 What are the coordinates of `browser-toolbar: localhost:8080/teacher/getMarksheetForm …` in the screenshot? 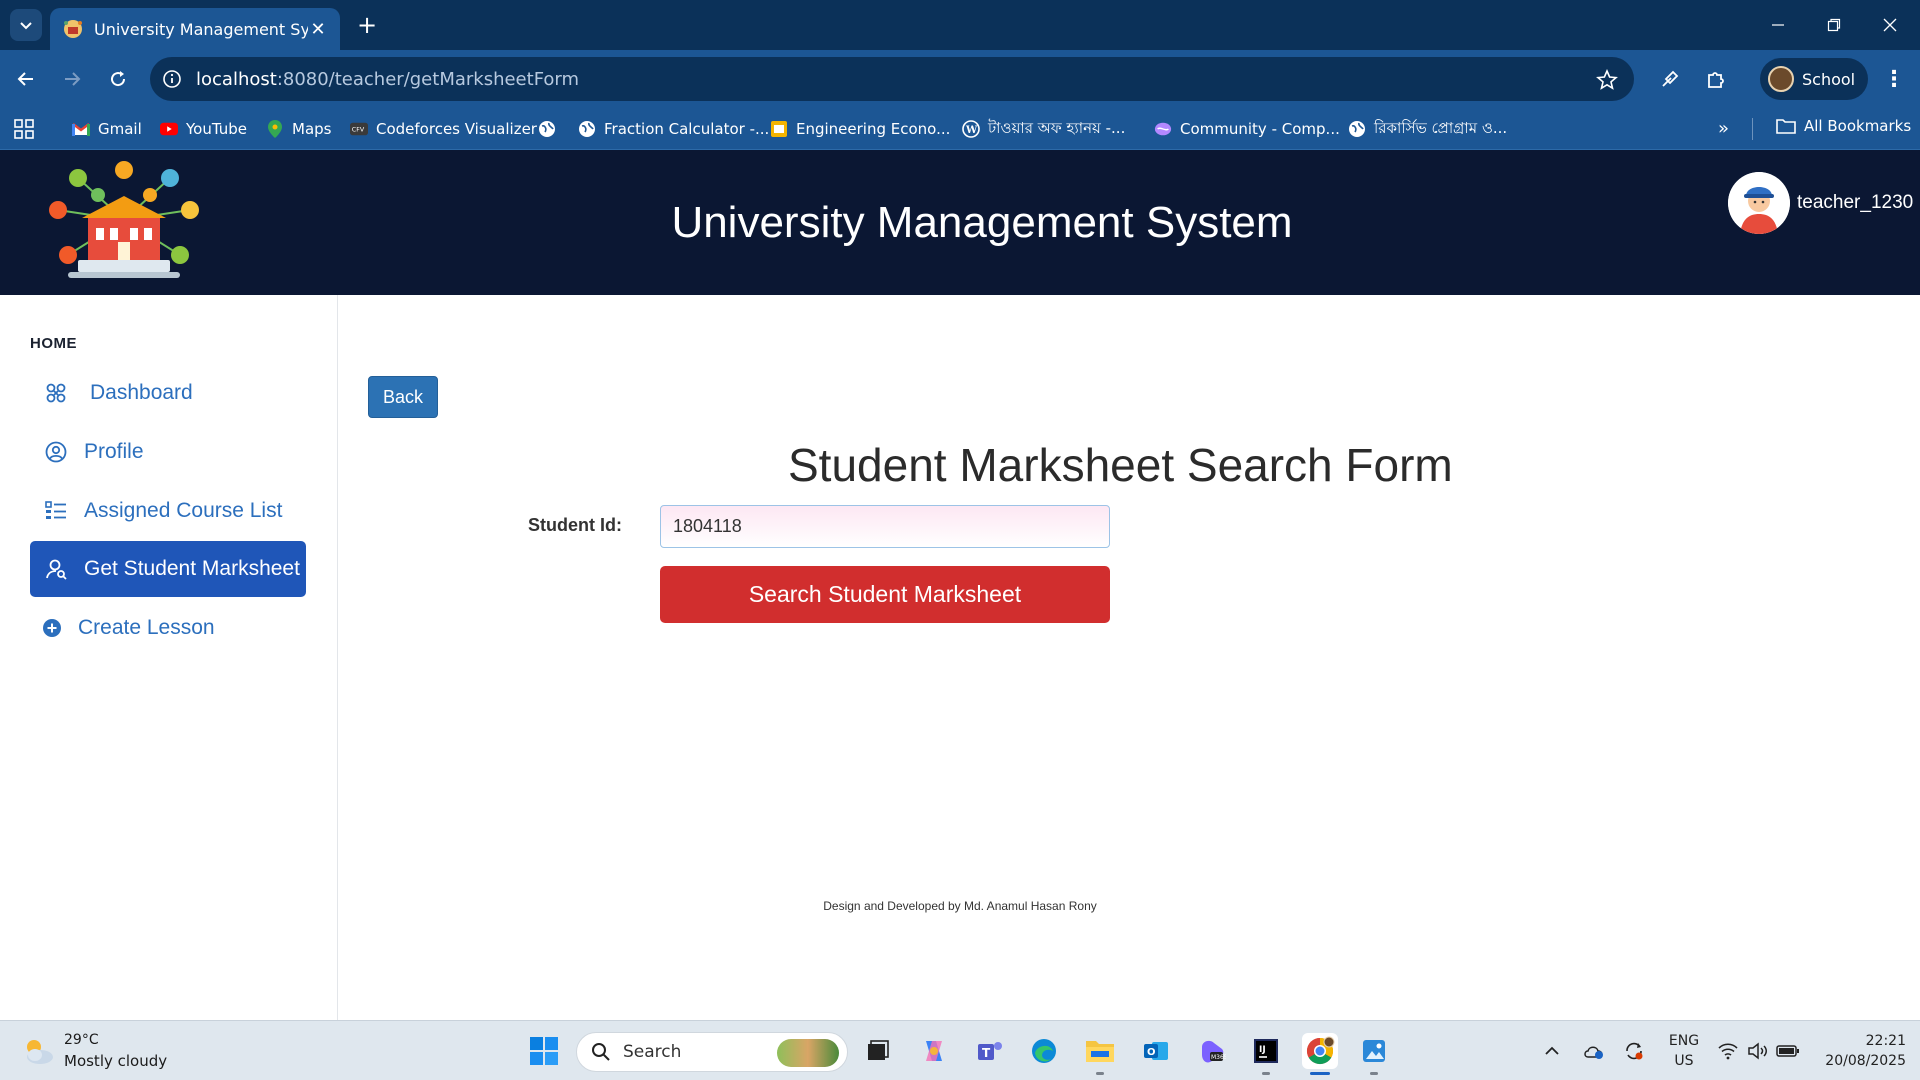 It's located at (960, 79).